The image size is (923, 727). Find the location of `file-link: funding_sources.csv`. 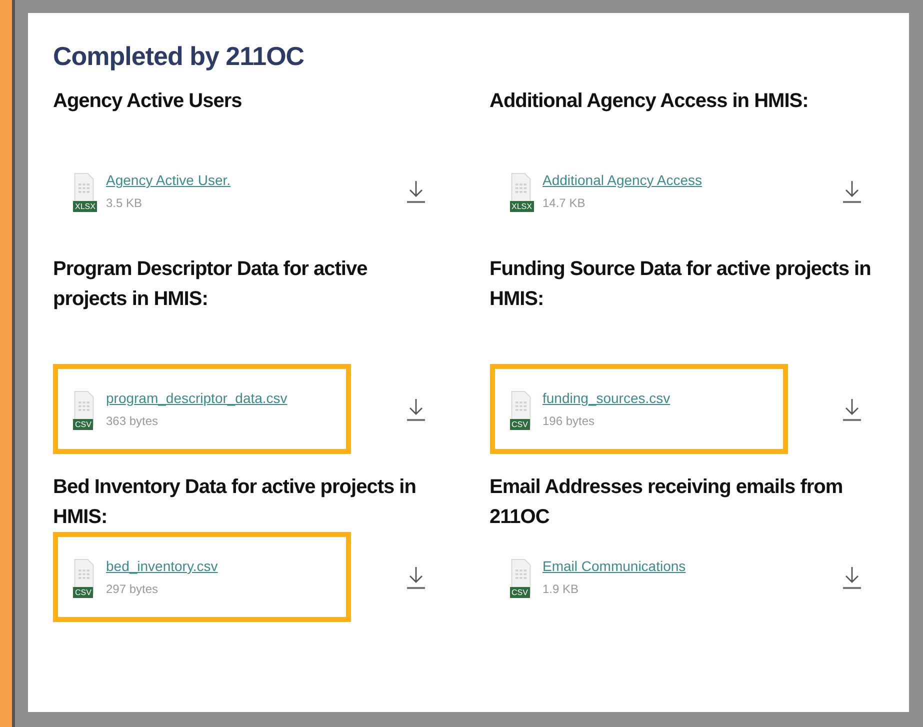

file-link: funding_sources.csv is located at coordinates (606, 398).